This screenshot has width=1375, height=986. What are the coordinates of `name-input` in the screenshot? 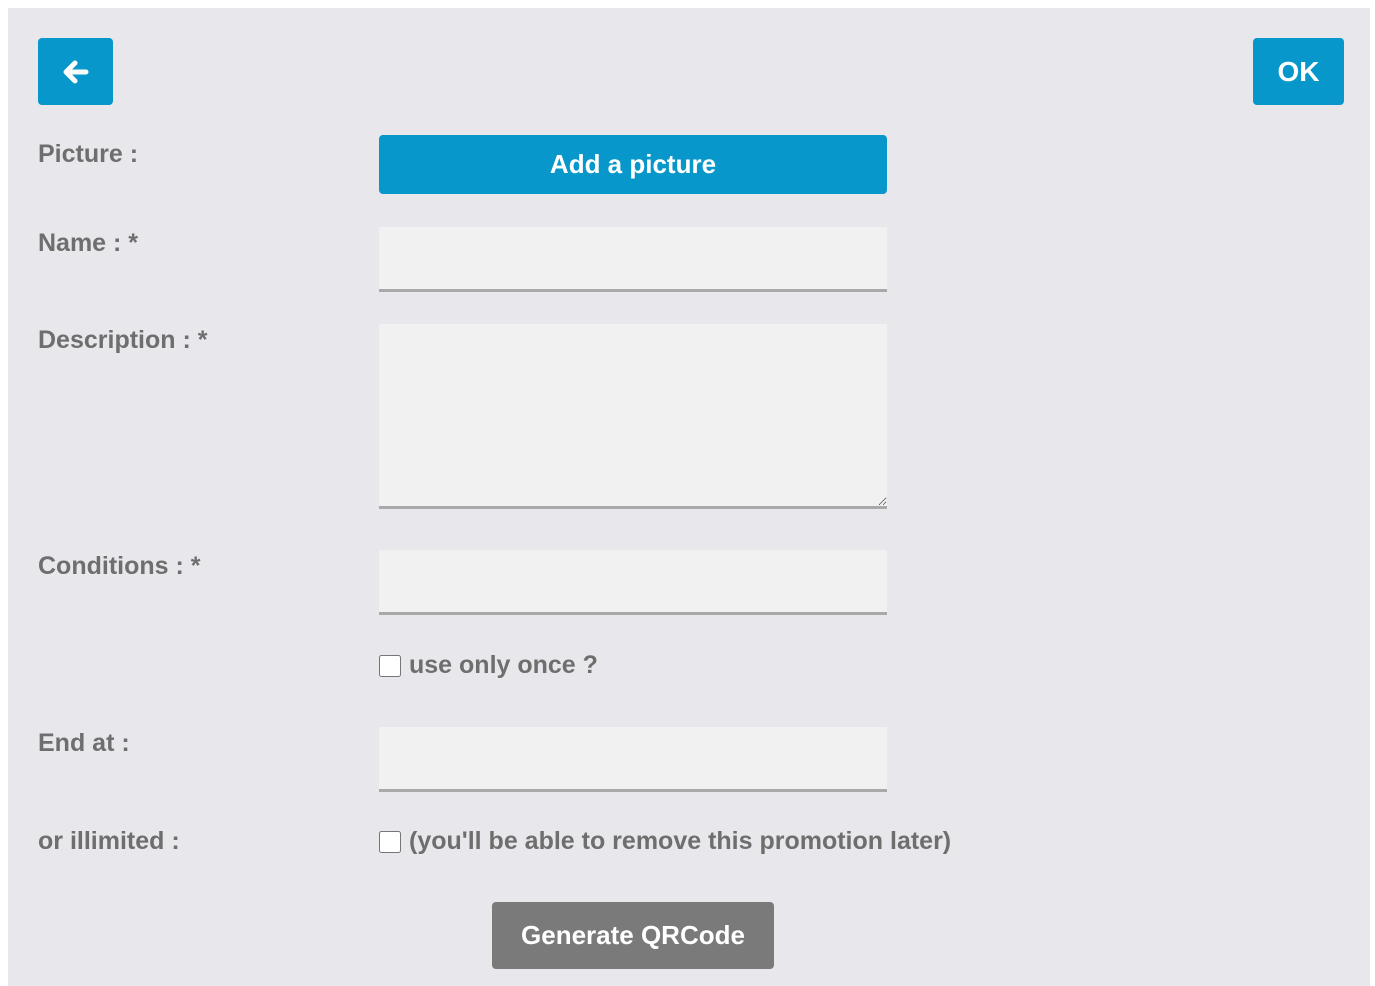 It's located at (633, 259).